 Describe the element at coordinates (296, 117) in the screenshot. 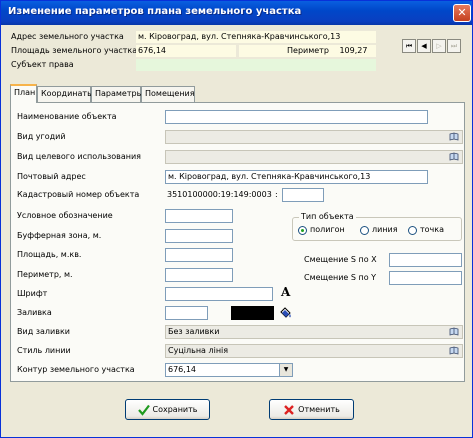

I see `name-input` at that location.